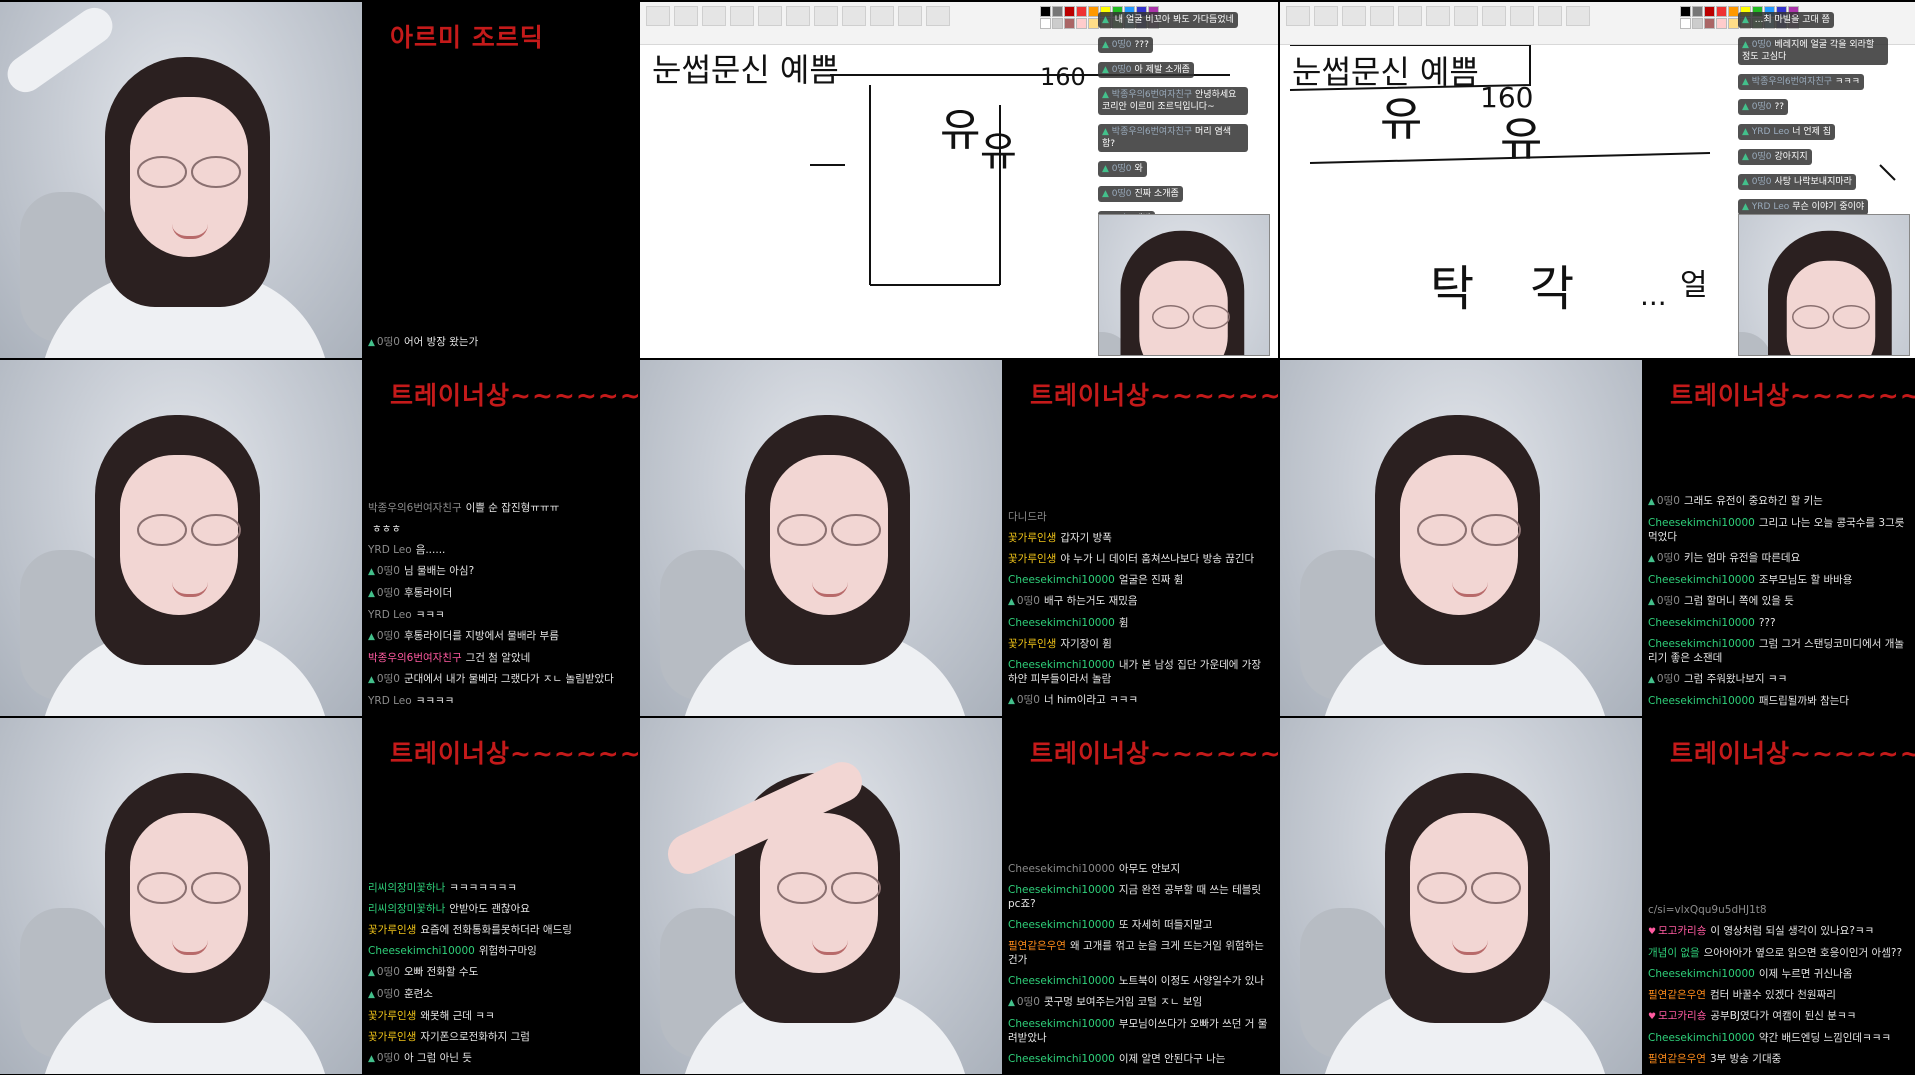  Describe the element at coordinates (1027, 517) in the screenshot. I see `chat-nickname: 다니드라` at that location.